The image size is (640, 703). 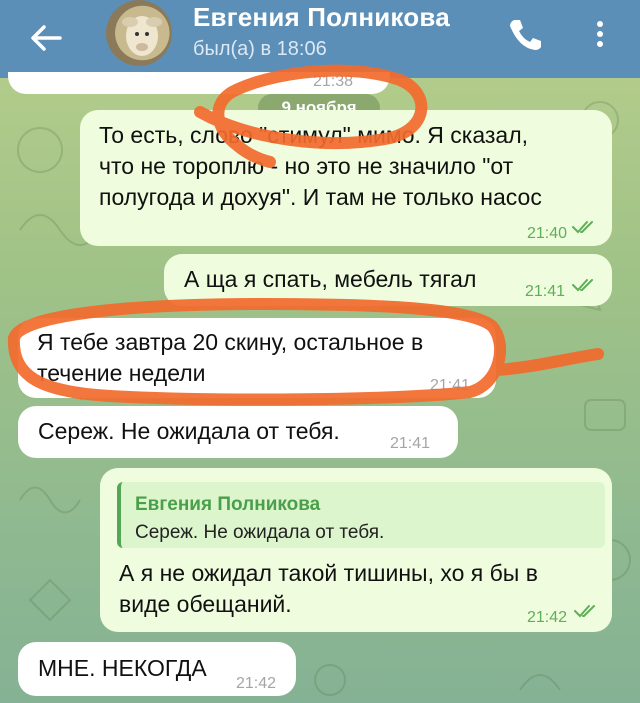 I want to click on phone-icon, so click(x=523, y=34).